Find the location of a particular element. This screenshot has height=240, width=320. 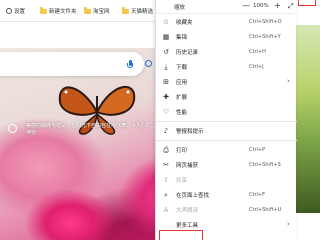

menu-item-shortcut: Ctrl+Shift+Y is located at coordinates (265, 36).